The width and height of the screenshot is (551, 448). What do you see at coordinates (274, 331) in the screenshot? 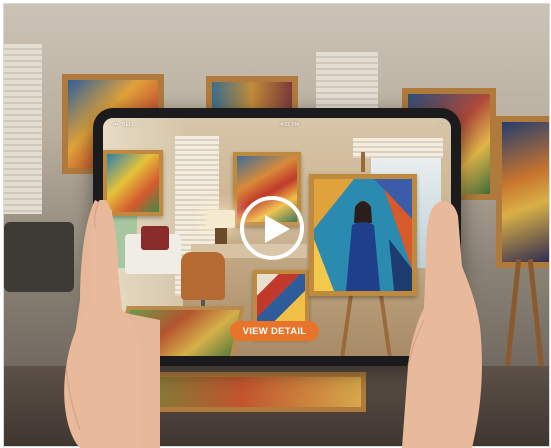
I see `view-detail-button: VIEW DETAIL` at bounding box center [274, 331].